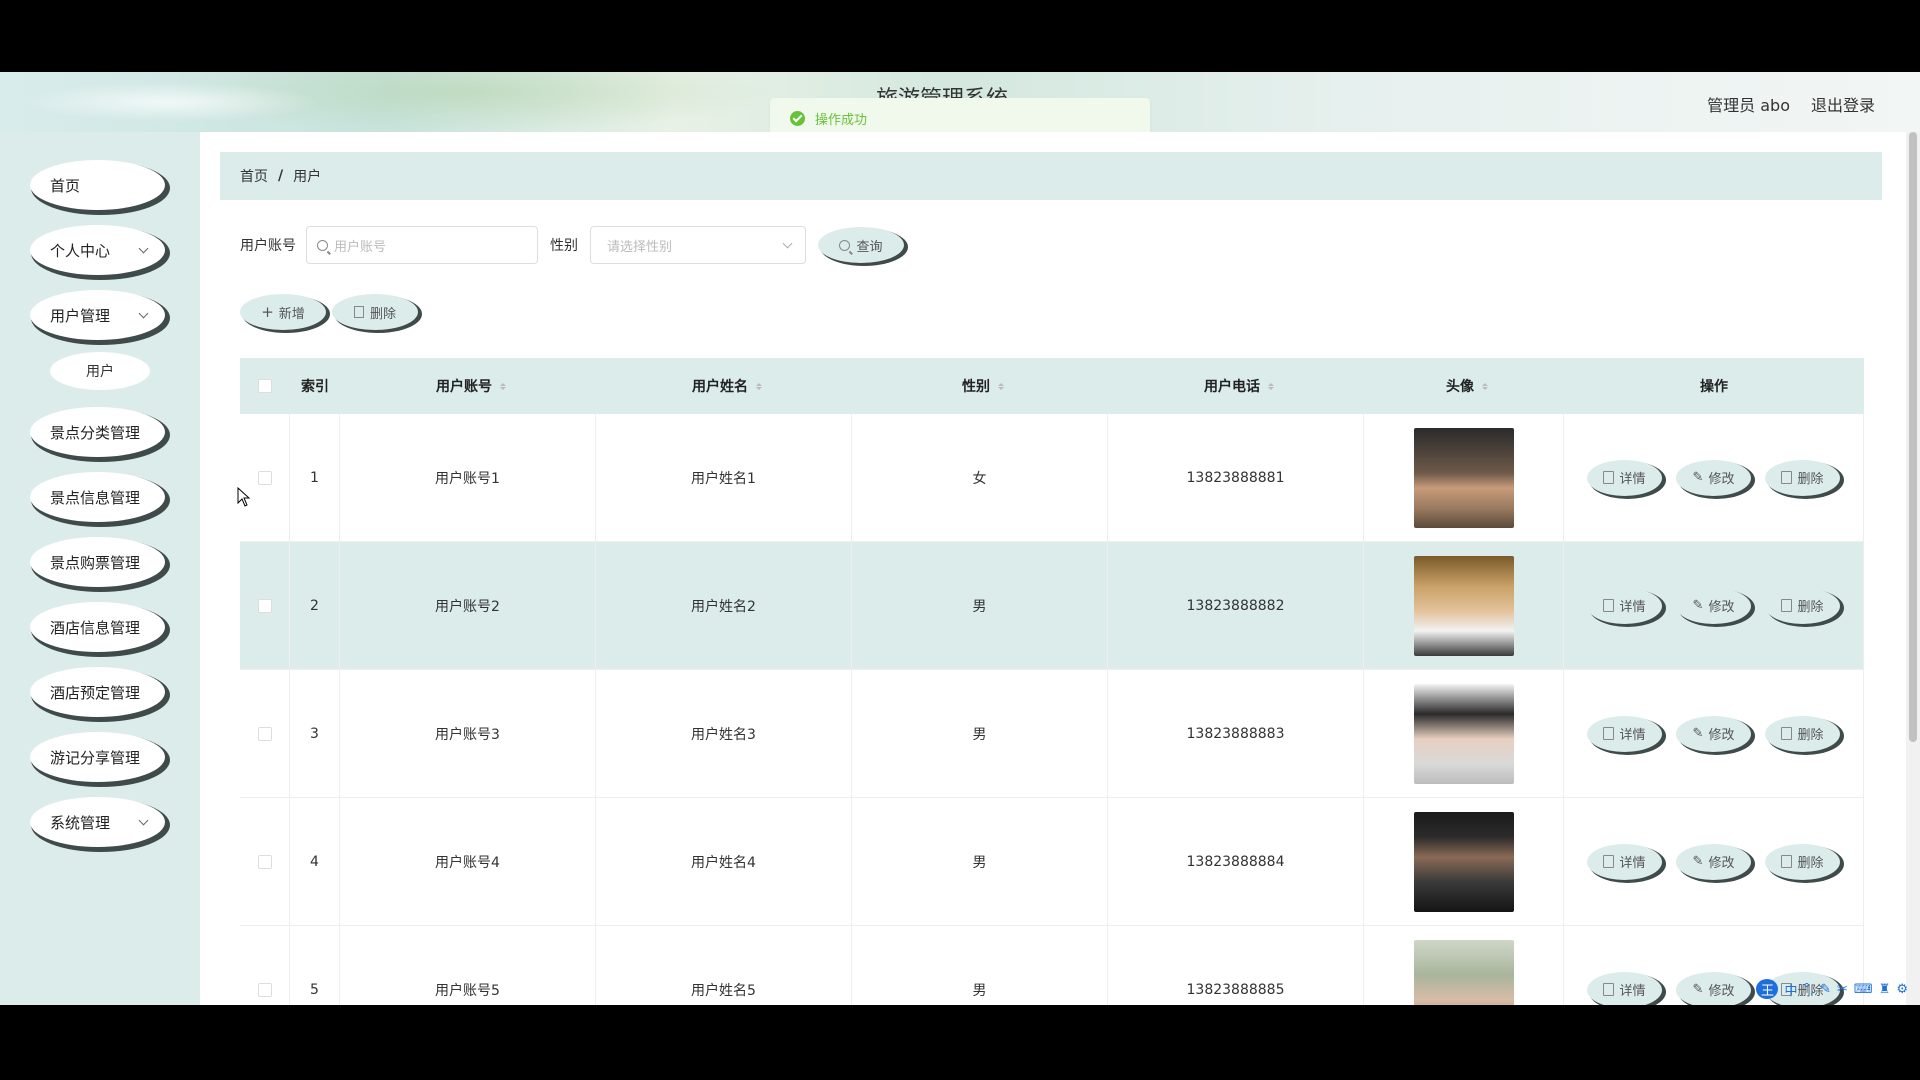  What do you see at coordinates (724, 386) in the screenshot?
I see `column-header: 用户姓名` at bounding box center [724, 386].